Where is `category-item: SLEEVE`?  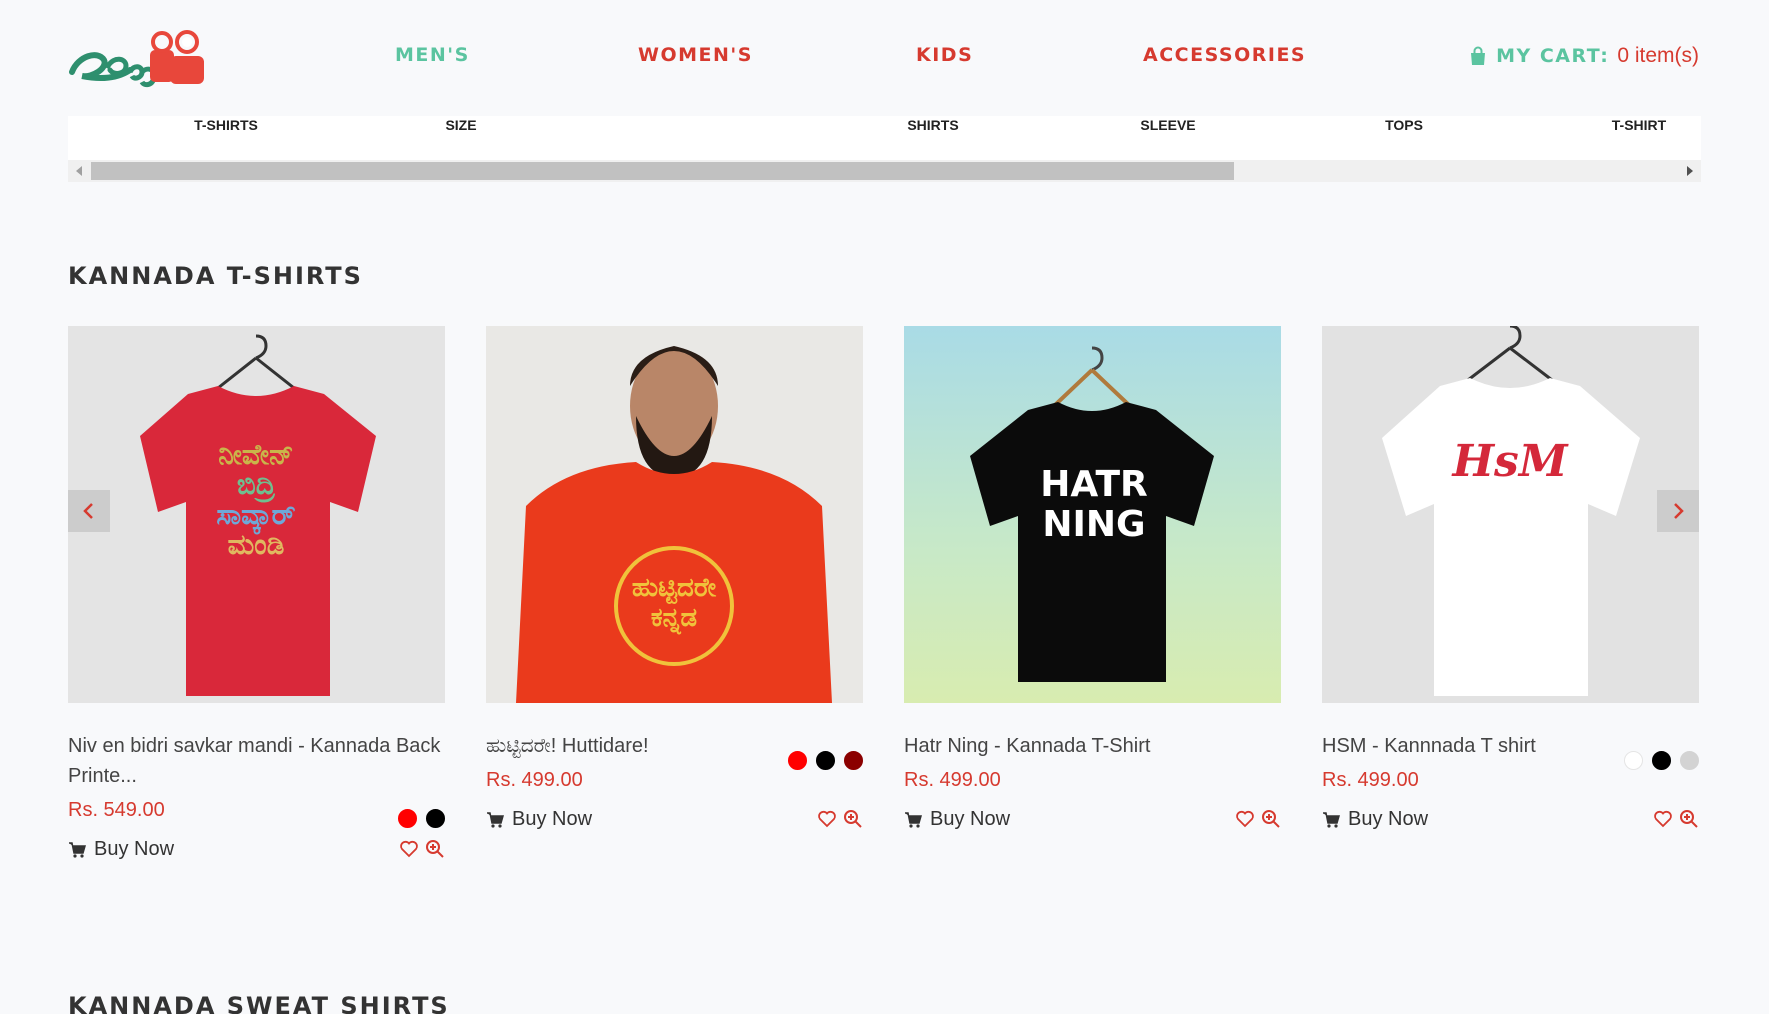 category-item: SLEEVE is located at coordinates (1167, 138).